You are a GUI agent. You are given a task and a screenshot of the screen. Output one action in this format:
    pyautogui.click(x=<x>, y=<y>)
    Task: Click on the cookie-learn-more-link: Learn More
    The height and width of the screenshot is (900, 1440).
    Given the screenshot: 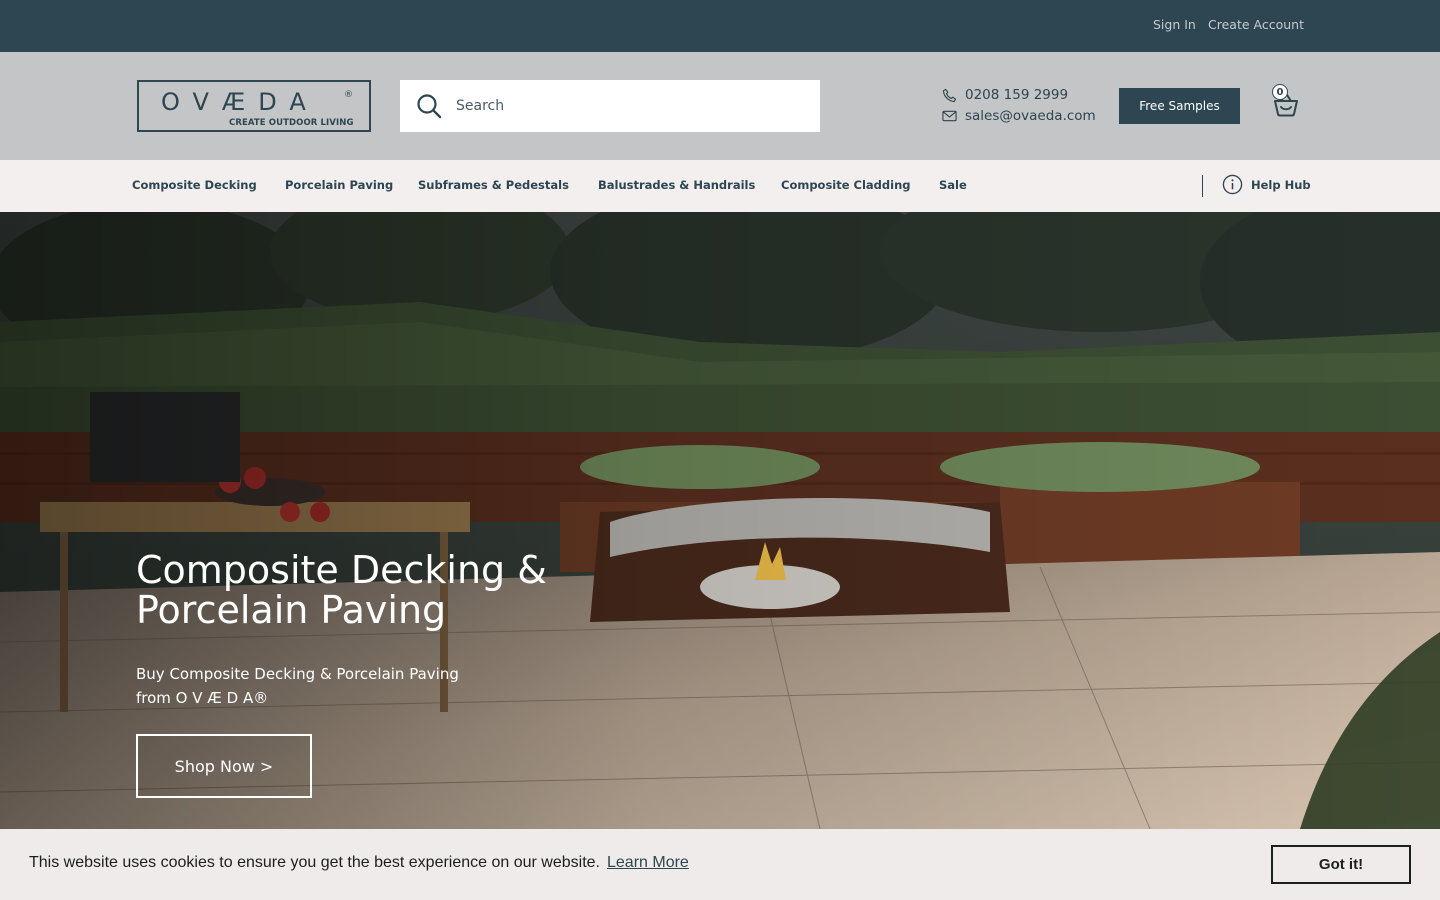 What is the action you would take?
    pyautogui.click(x=648, y=863)
    